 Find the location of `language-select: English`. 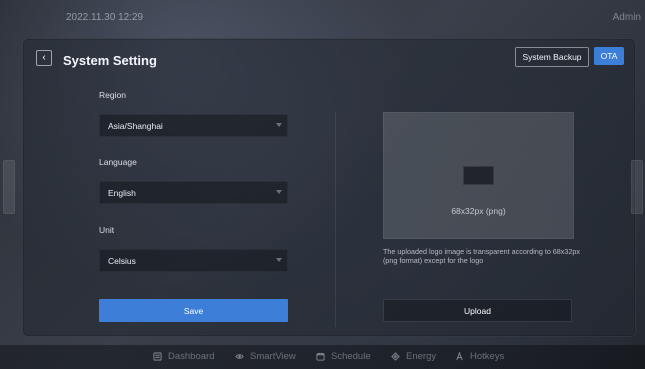

language-select: English is located at coordinates (193, 192).